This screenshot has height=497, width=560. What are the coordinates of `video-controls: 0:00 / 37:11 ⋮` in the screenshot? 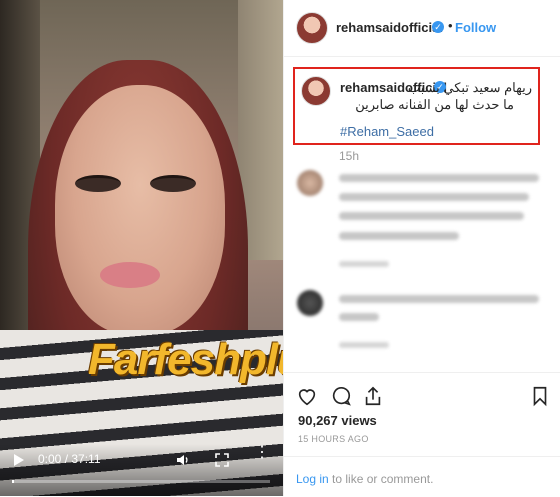 It's located at (141, 470).